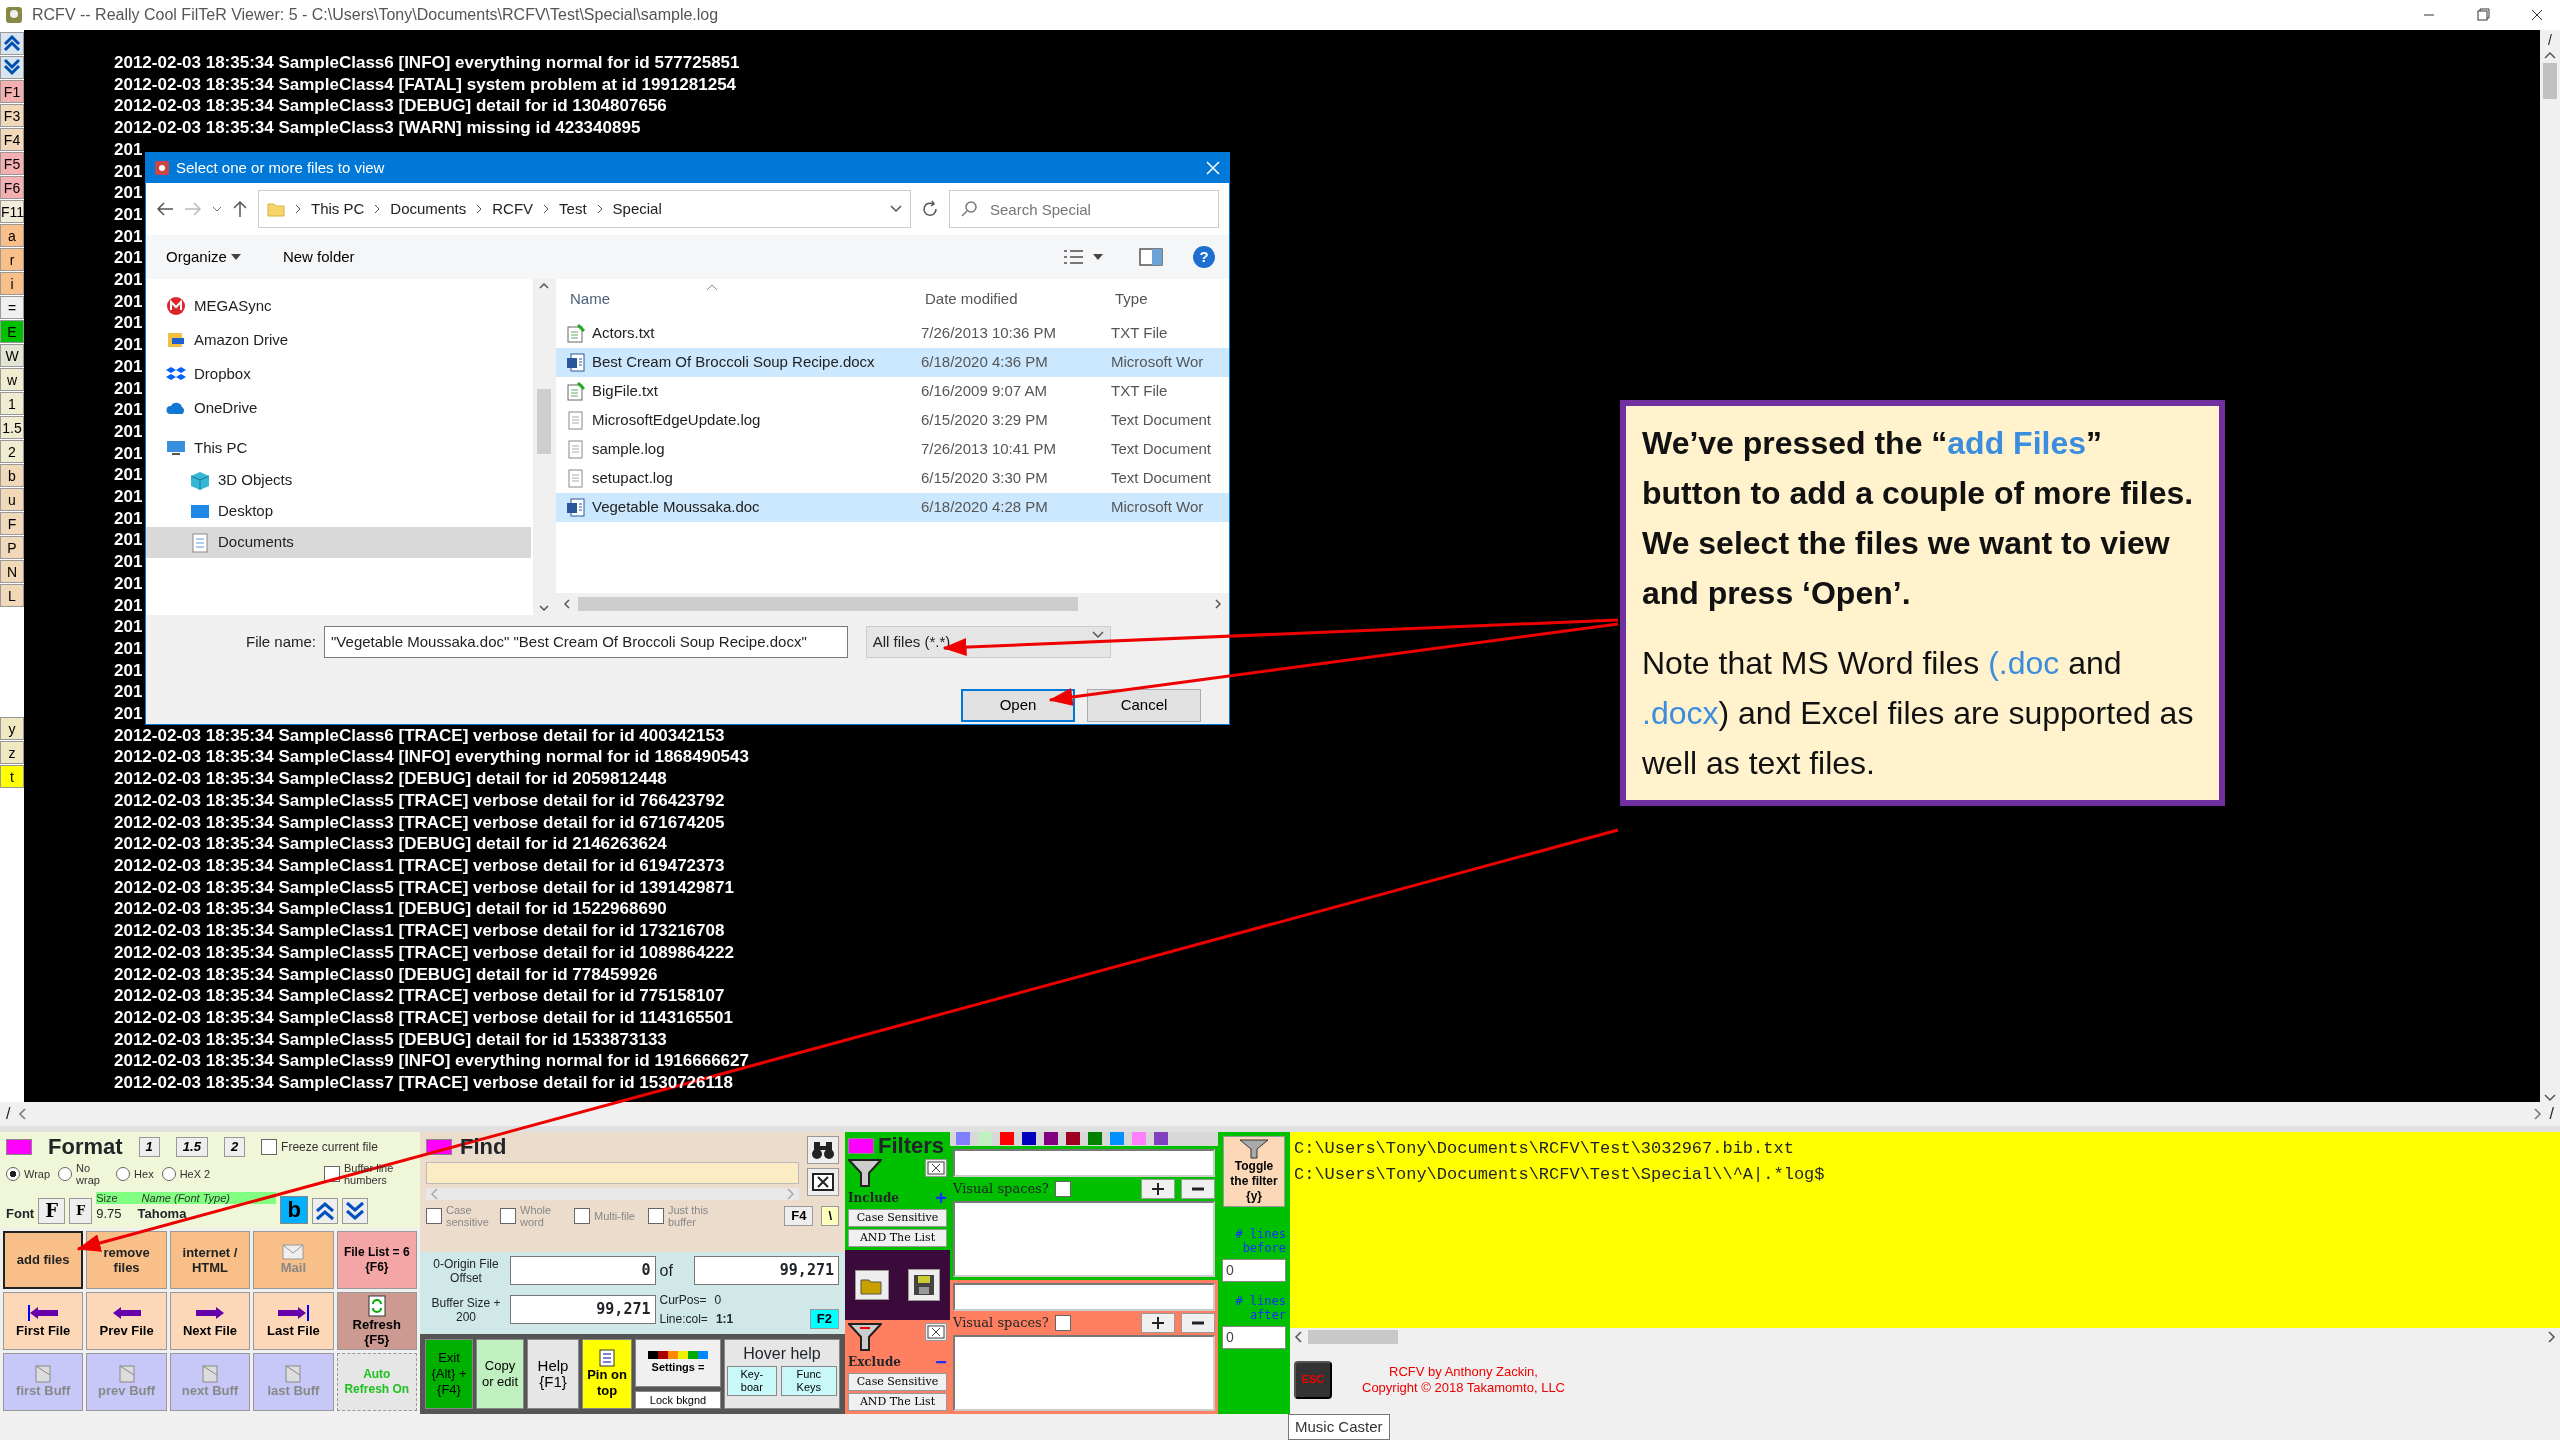  I want to click on toolbar-key: b, so click(12, 475).